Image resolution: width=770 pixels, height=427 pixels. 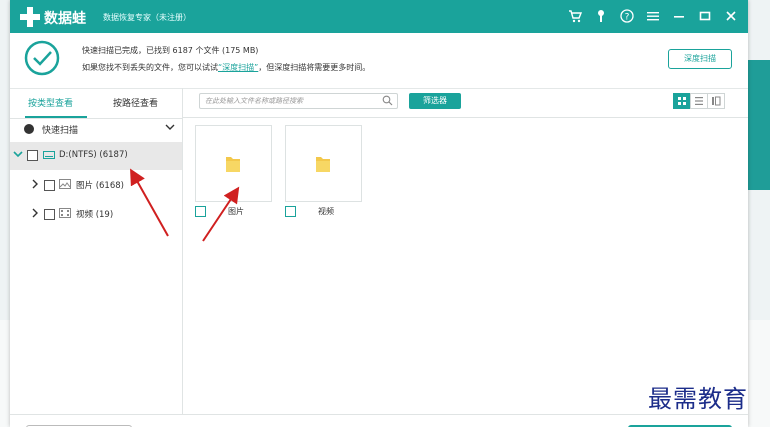 What do you see at coordinates (575, 16) in the screenshot?
I see `cart-icon` at bounding box center [575, 16].